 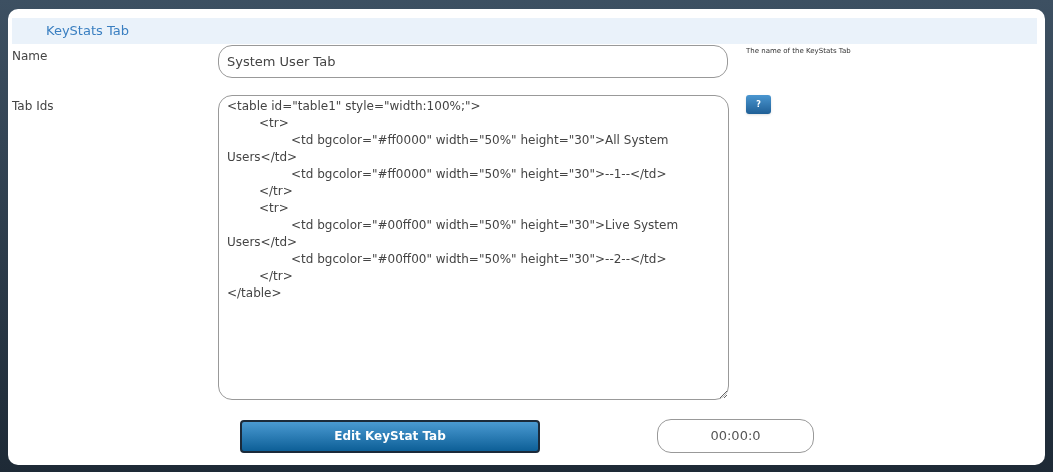 What do you see at coordinates (735, 436) in the screenshot?
I see `timer-display: 00:00:0` at bounding box center [735, 436].